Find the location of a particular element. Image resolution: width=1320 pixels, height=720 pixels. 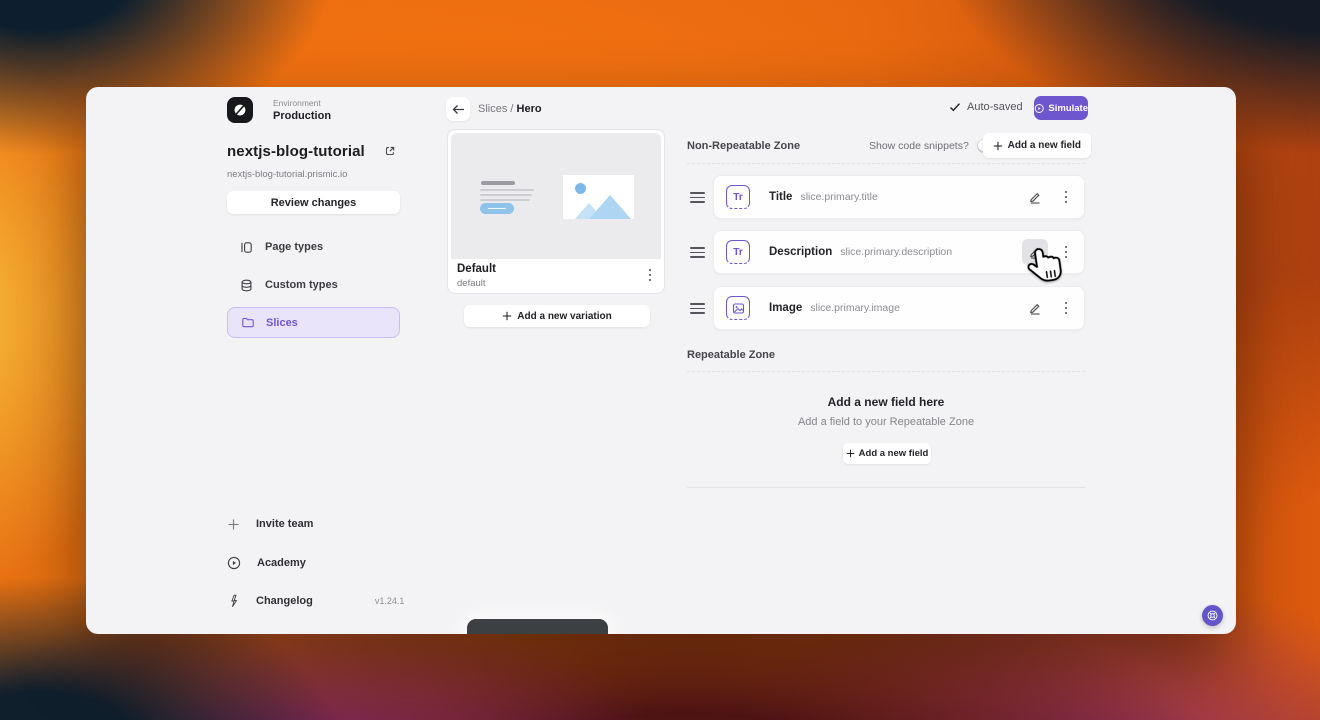

help-button is located at coordinates (1212, 615).